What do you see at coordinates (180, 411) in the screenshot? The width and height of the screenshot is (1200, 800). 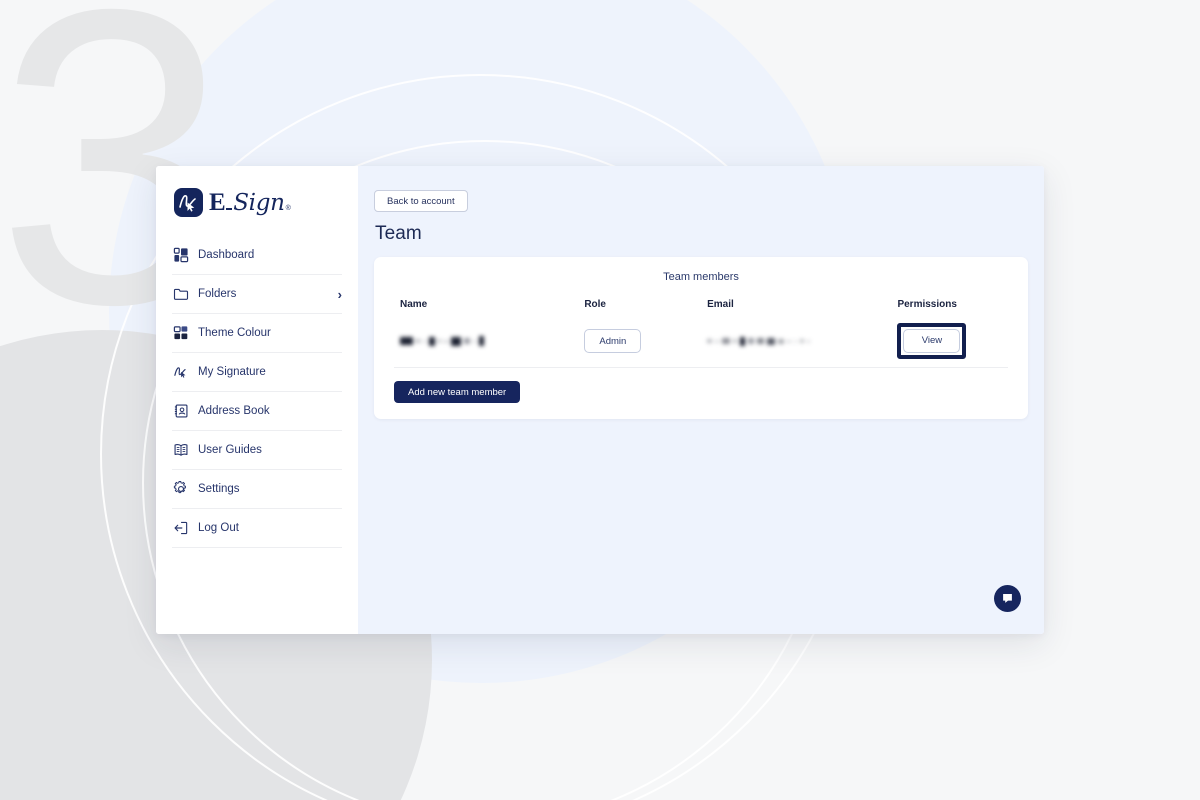 I see `address-book-icon` at bounding box center [180, 411].